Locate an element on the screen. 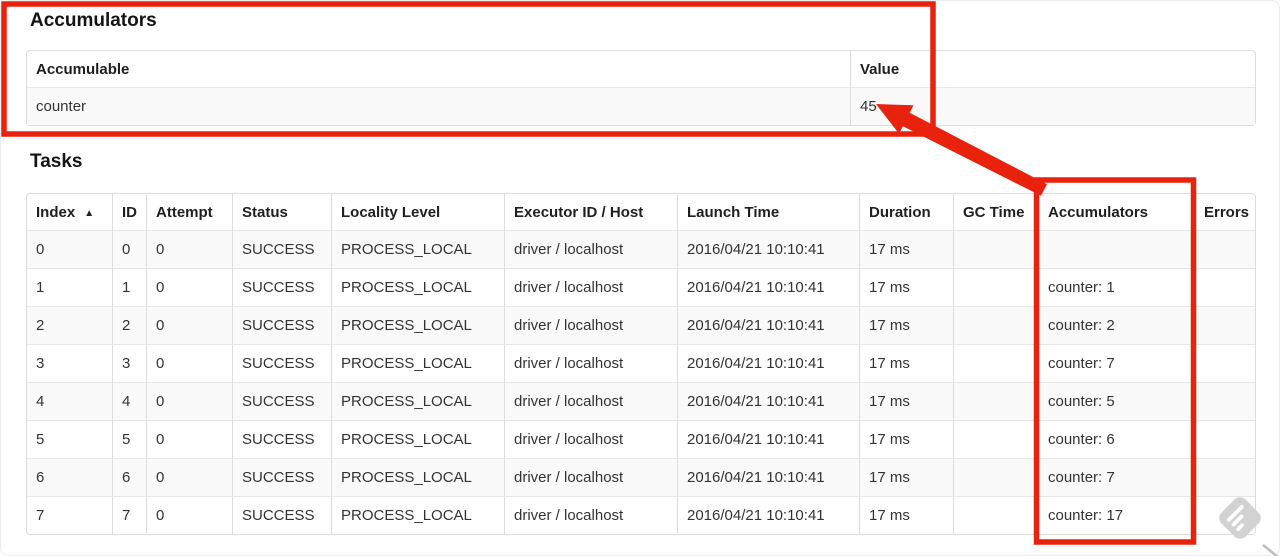  task-column-header-index: Index ▲ is located at coordinates (69, 212).